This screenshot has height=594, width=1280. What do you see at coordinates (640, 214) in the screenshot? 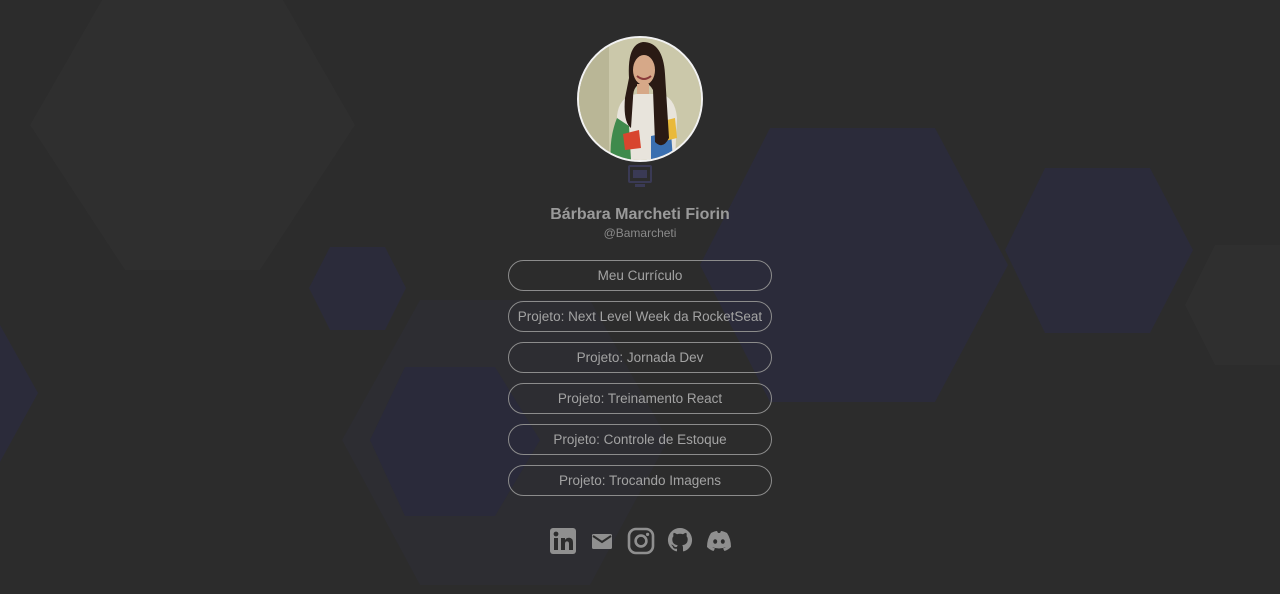
I see `profile-name: Bárbara Marcheti Fiorin` at bounding box center [640, 214].